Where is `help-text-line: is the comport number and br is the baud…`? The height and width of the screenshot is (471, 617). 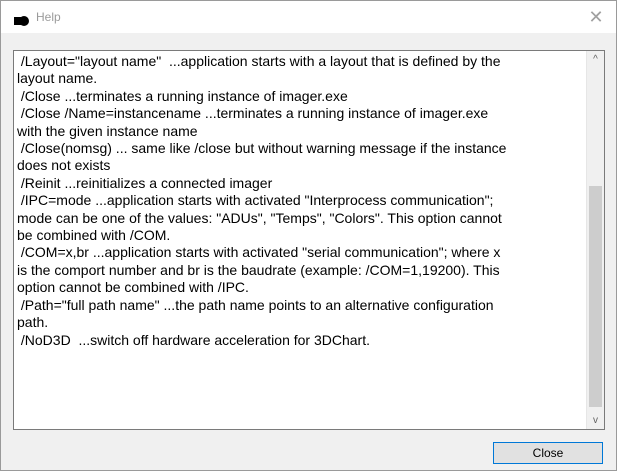 help-text-line: is the comport number and br is the baud… is located at coordinates (258, 269).